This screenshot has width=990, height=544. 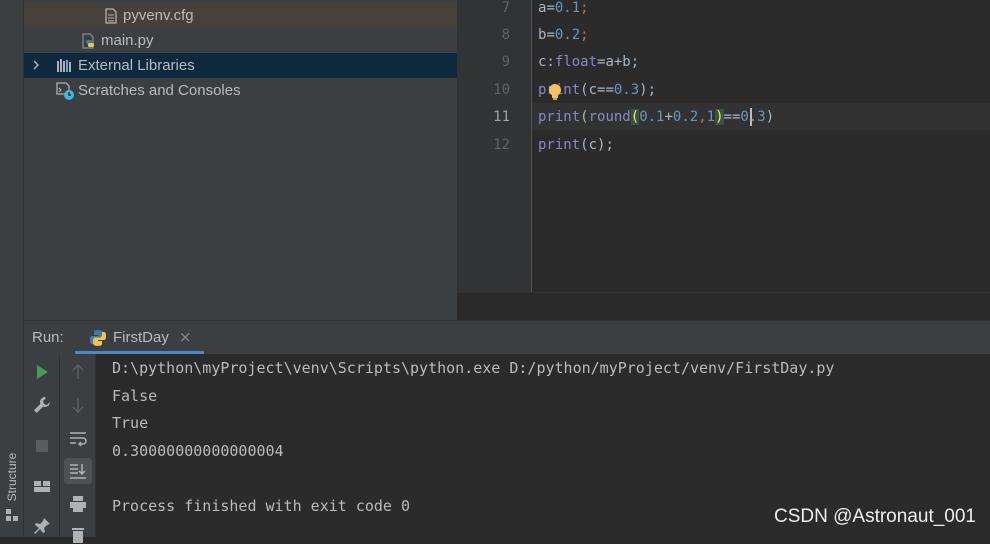 What do you see at coordinates (198, 451) in the screenshot?
I see `console-line: 0.30000000000000004` at bounding box center [198, 451].